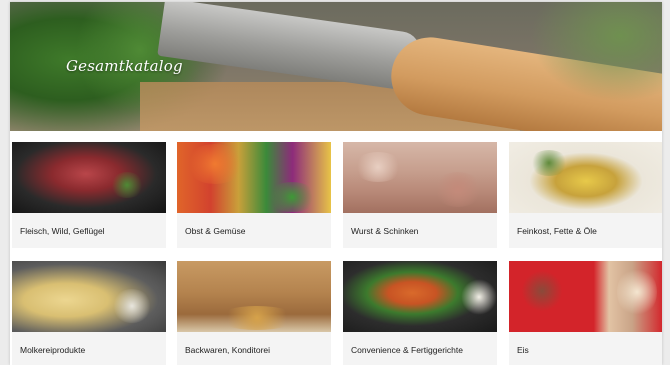  Describe the element at coordinates (254, 296) in the screenshot. I see `category-image-backwaren` at that location.